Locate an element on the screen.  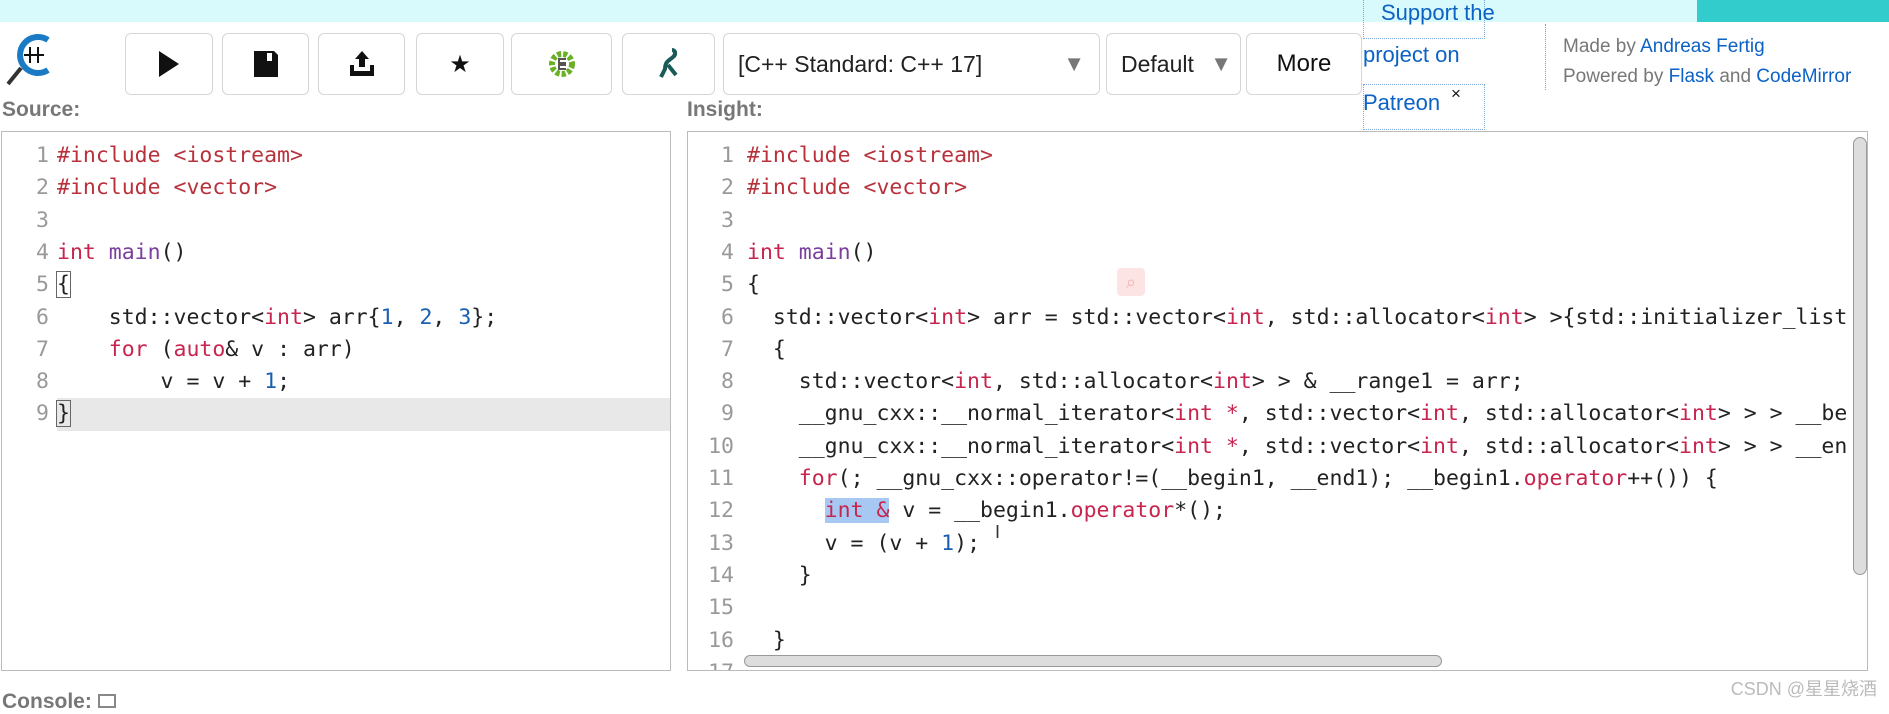
floppy-disk-icon is located at coordinates (265, 64).